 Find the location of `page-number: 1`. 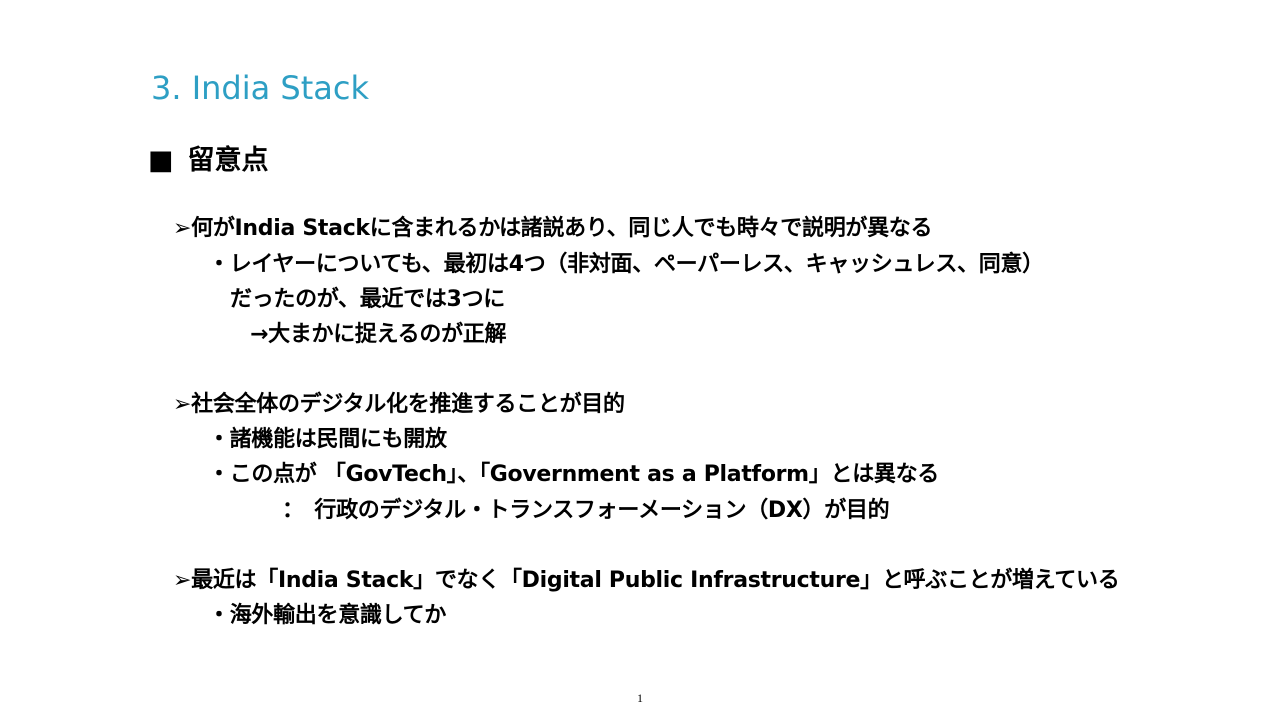

page-number: 1 is located at coordinates (640, 698).